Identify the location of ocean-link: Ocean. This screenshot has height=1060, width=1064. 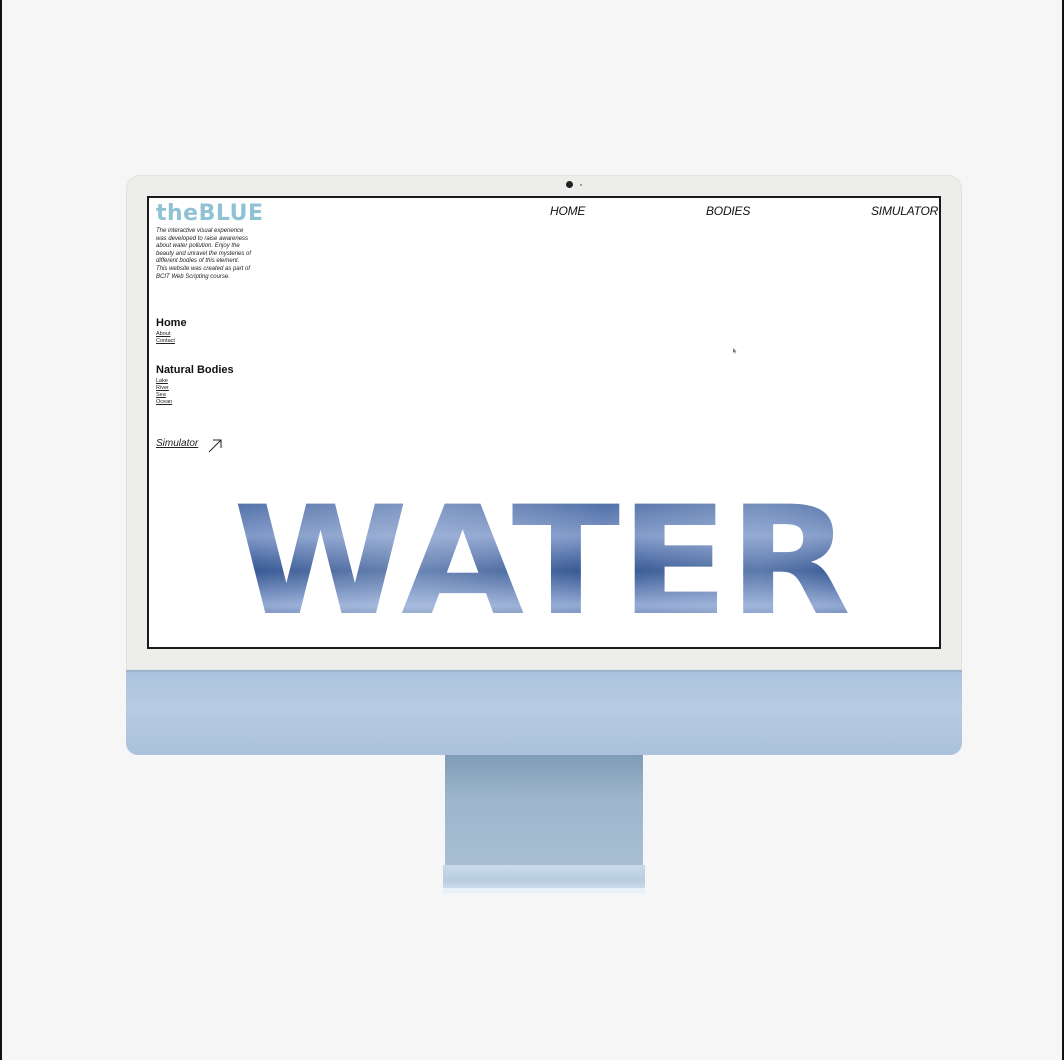
(164, 402).